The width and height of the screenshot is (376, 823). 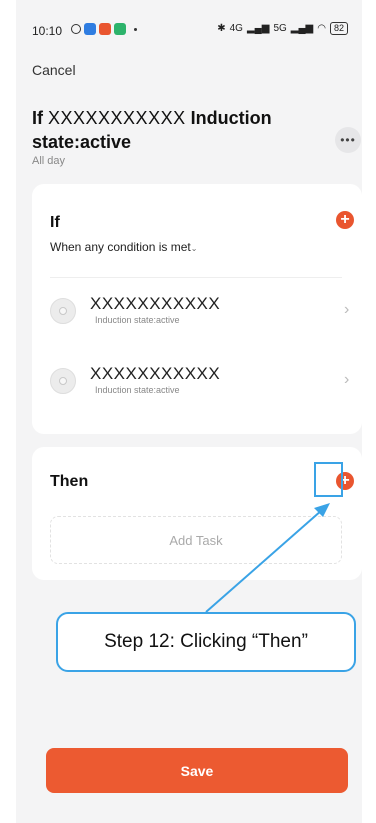 I want to click on step-callout: Step 12: Clicking “Then”, so click(x=206, y=642).